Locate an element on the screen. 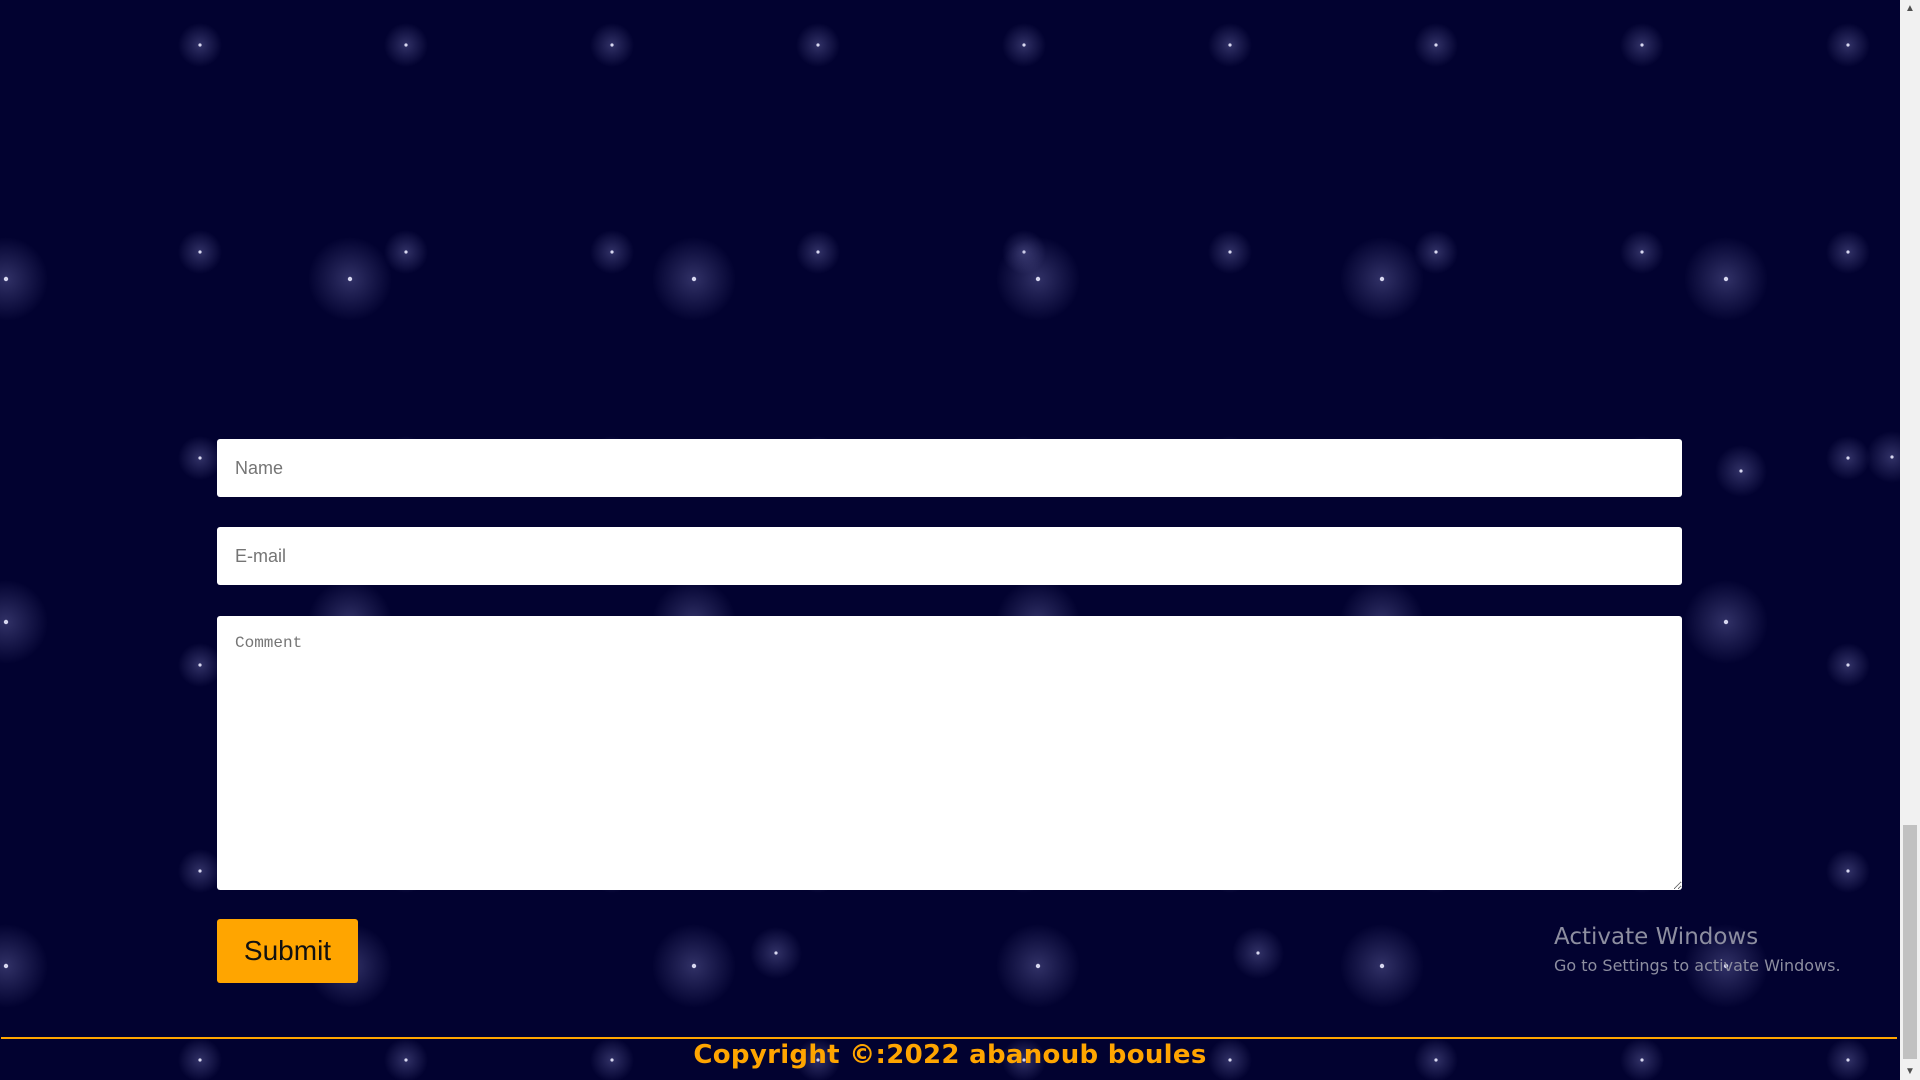 The image size is (1920, 1080). activate-windows-title: Activate Windows is located at coordinates (1656, 937).